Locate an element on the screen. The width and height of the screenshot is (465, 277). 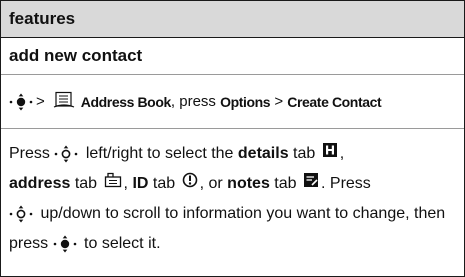
id-tab-icon is located at coordinates (190, 184).